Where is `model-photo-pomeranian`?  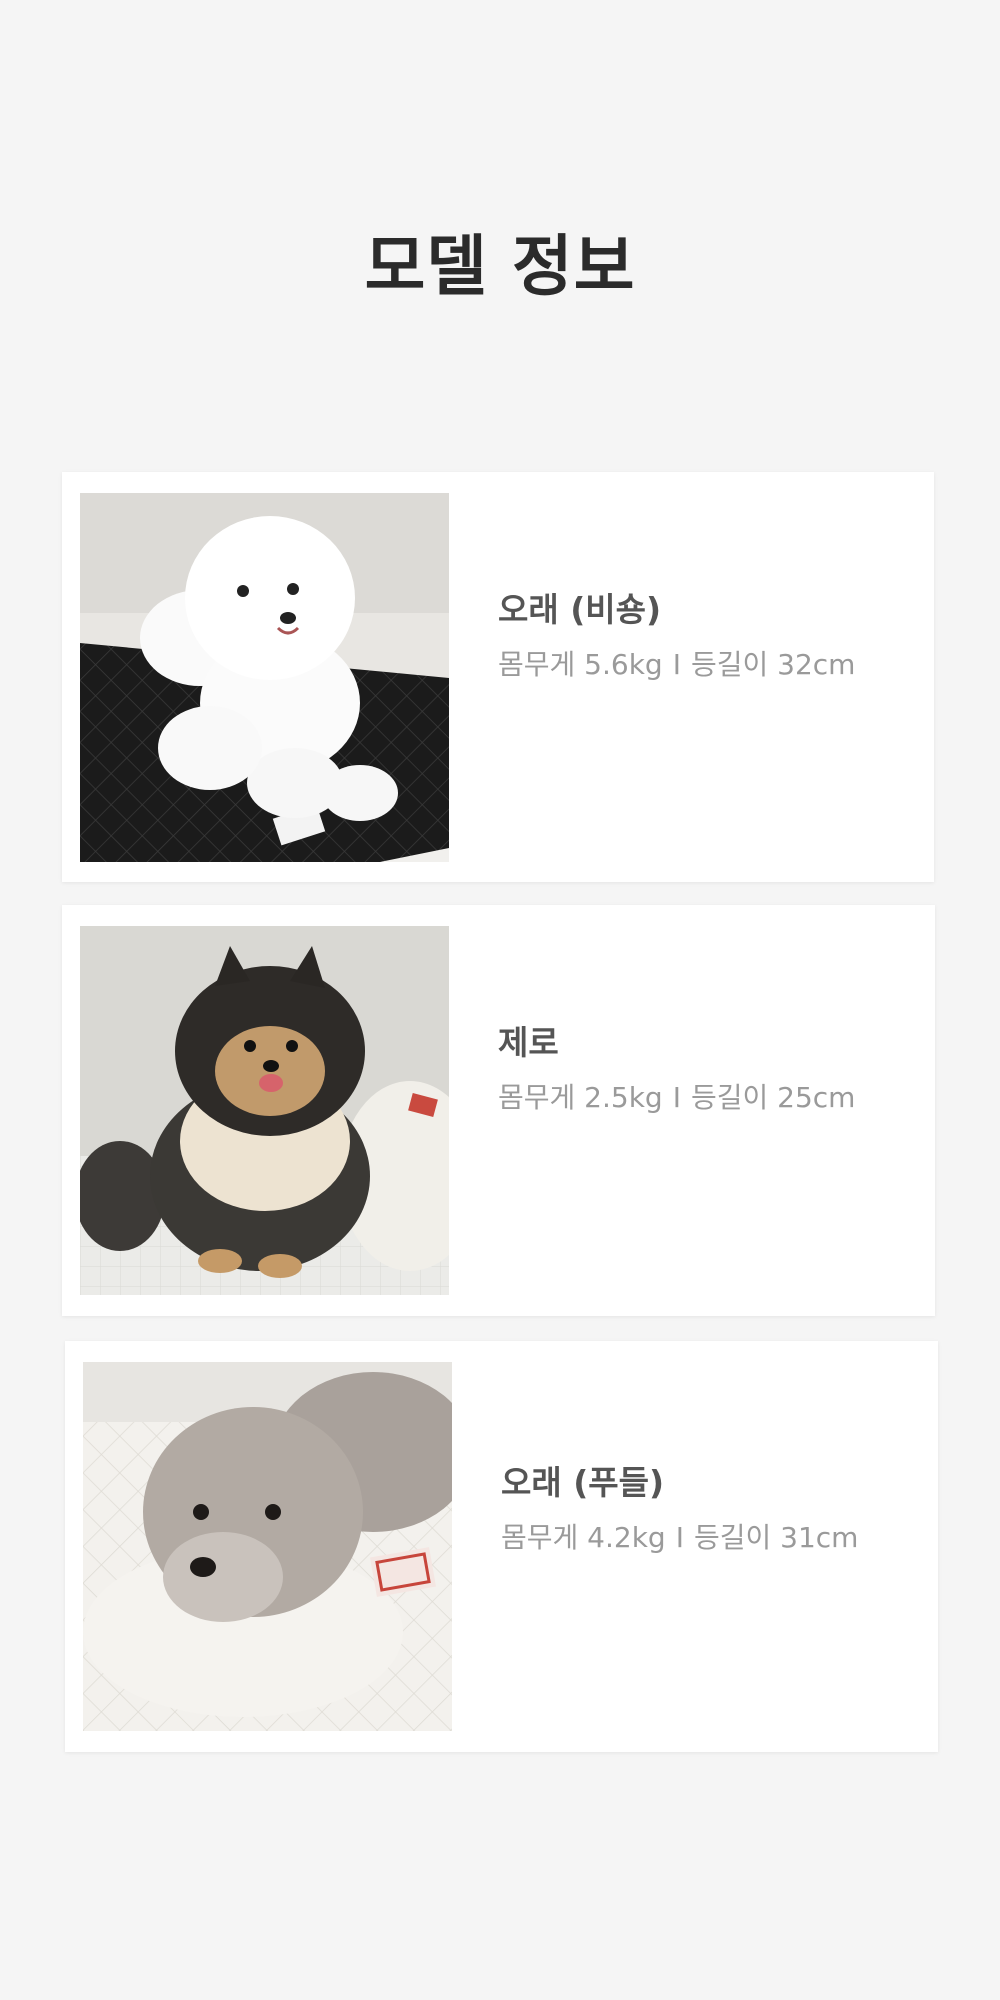
model-photo-pomeranian is located at coordinates (264, 1110).